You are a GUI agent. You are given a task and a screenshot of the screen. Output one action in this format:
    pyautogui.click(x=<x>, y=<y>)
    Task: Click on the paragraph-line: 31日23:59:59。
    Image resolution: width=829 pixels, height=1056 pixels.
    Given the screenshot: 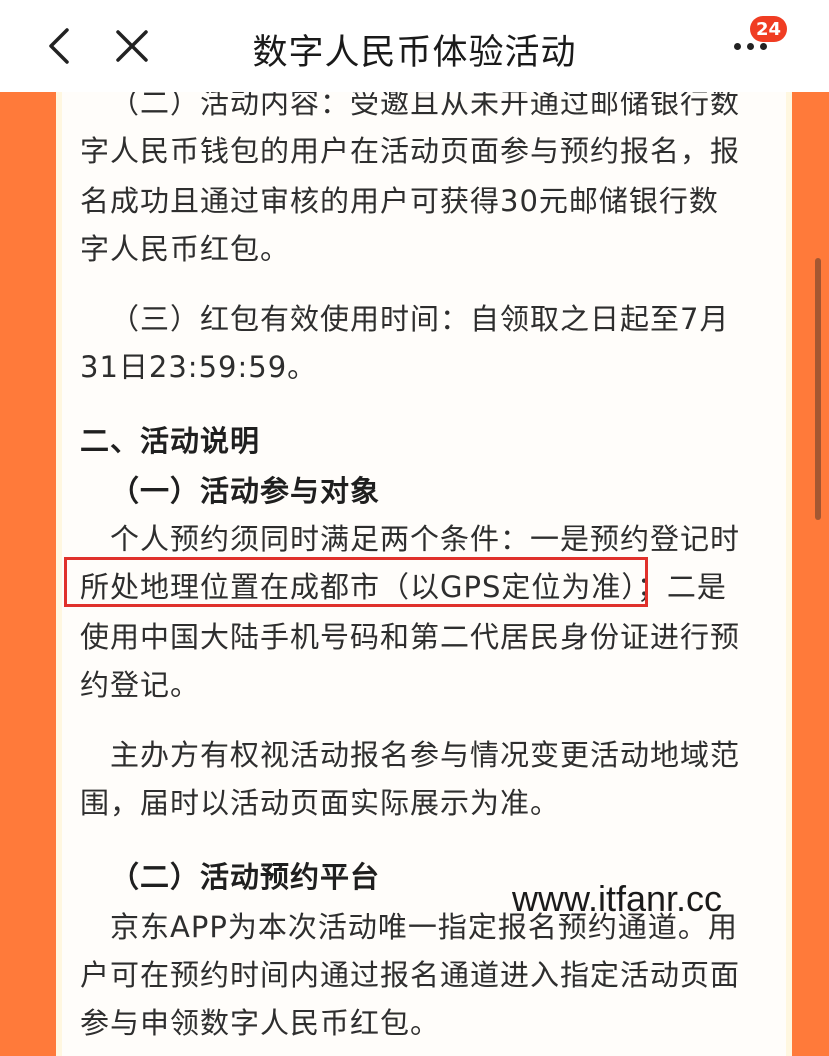 What is the action you would take?
    pyautogui.click(x=199, y=367)
    